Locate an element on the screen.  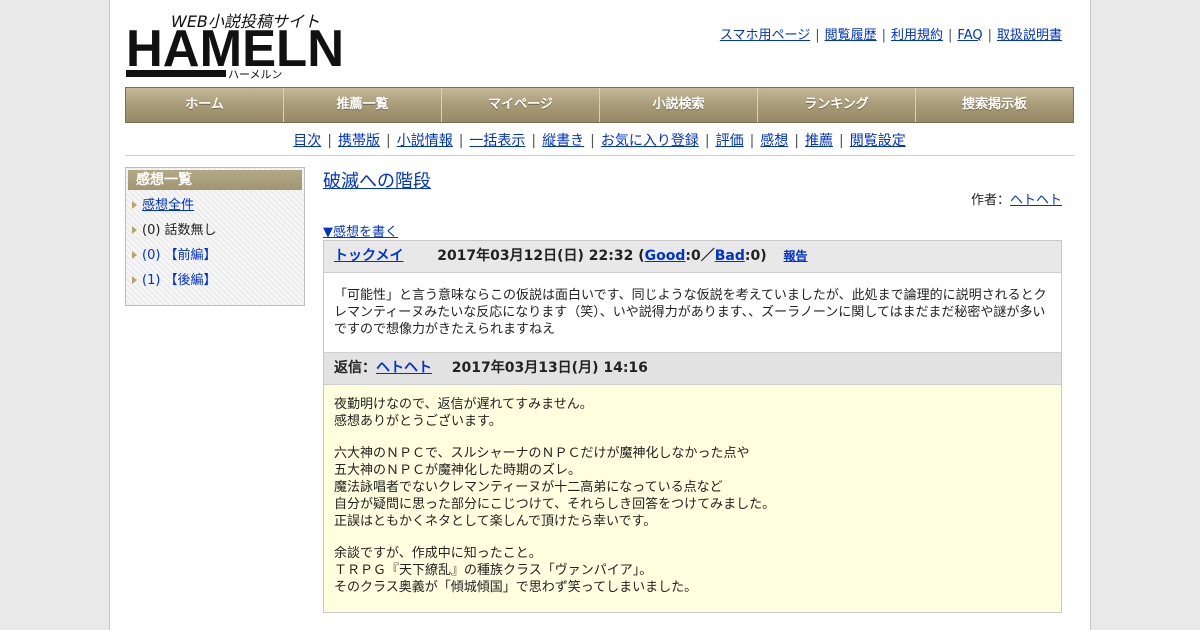
sidebar-item-all: 感想全件 is located at coordinates (215, 208).